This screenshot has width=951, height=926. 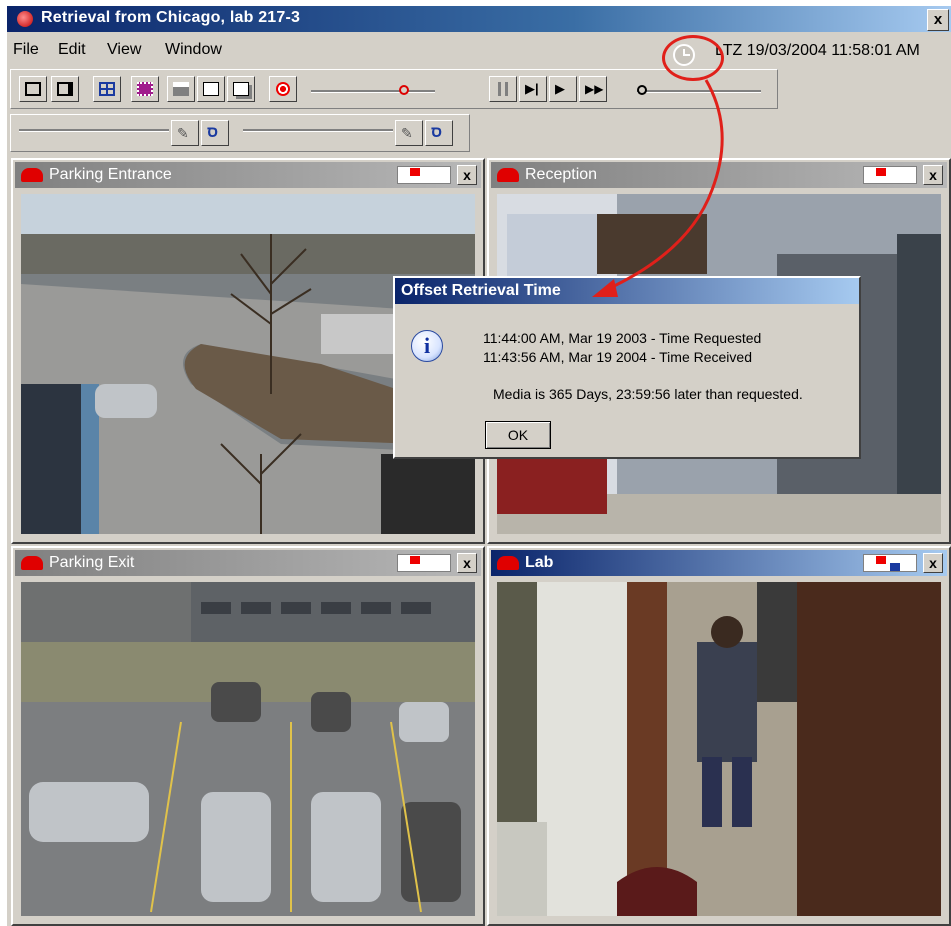 I want to click on pane-titlebar: Lab x, so click(x=719, y=563).